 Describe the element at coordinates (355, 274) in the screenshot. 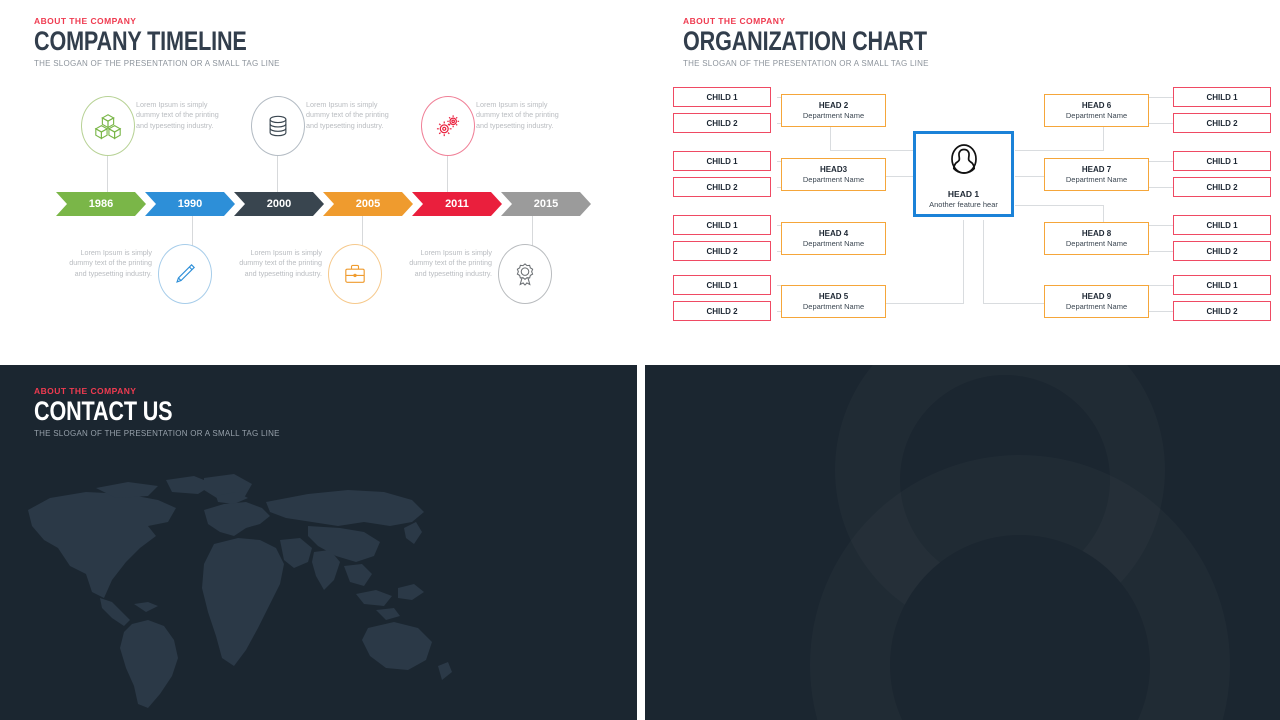

I see `milestone-icon-briefcase` at that location.